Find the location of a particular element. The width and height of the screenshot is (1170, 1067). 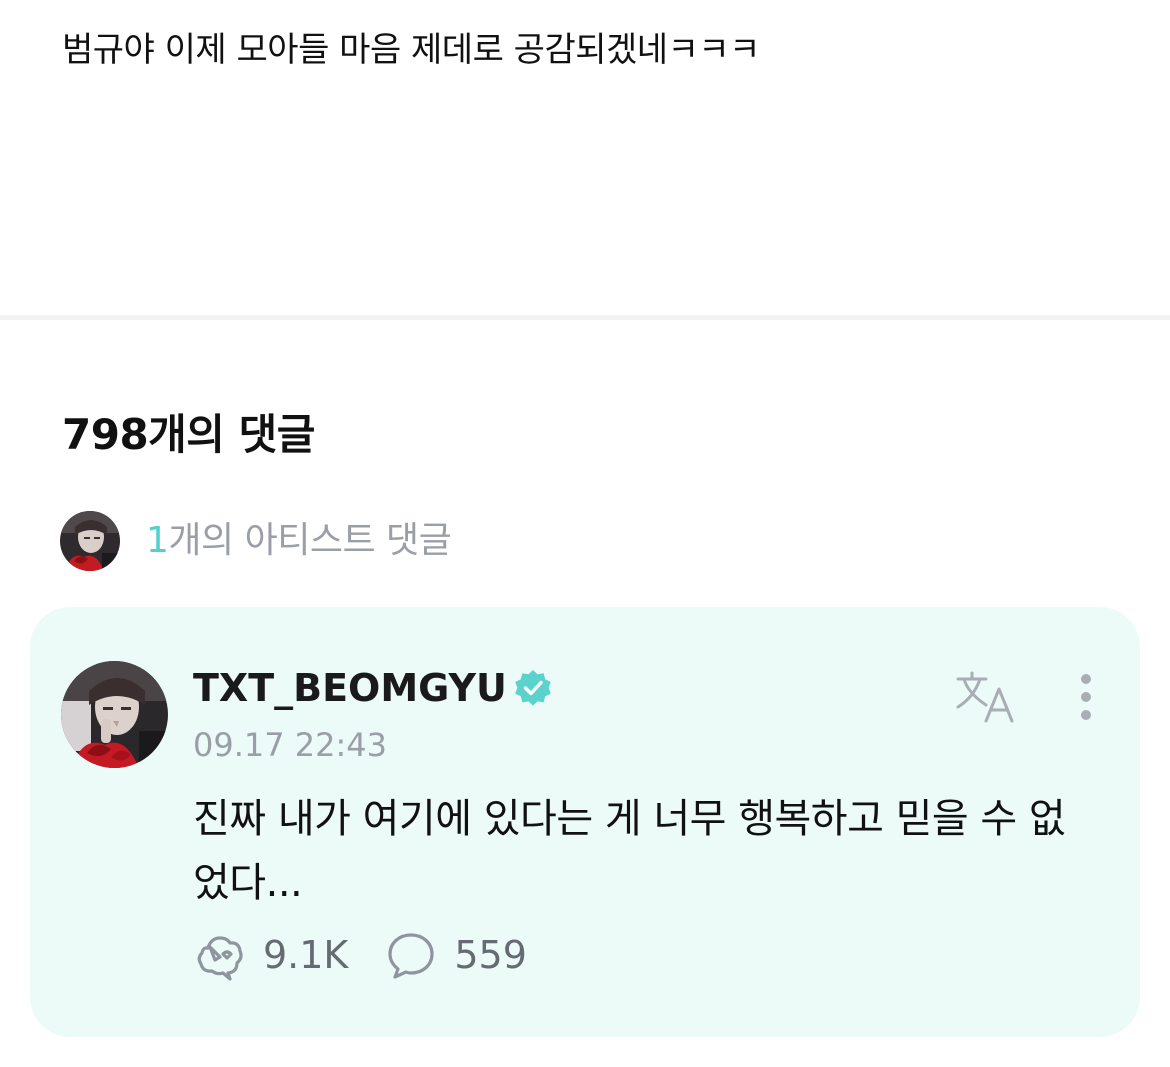

reply-count: 559 is located at coordinates (490, 955).